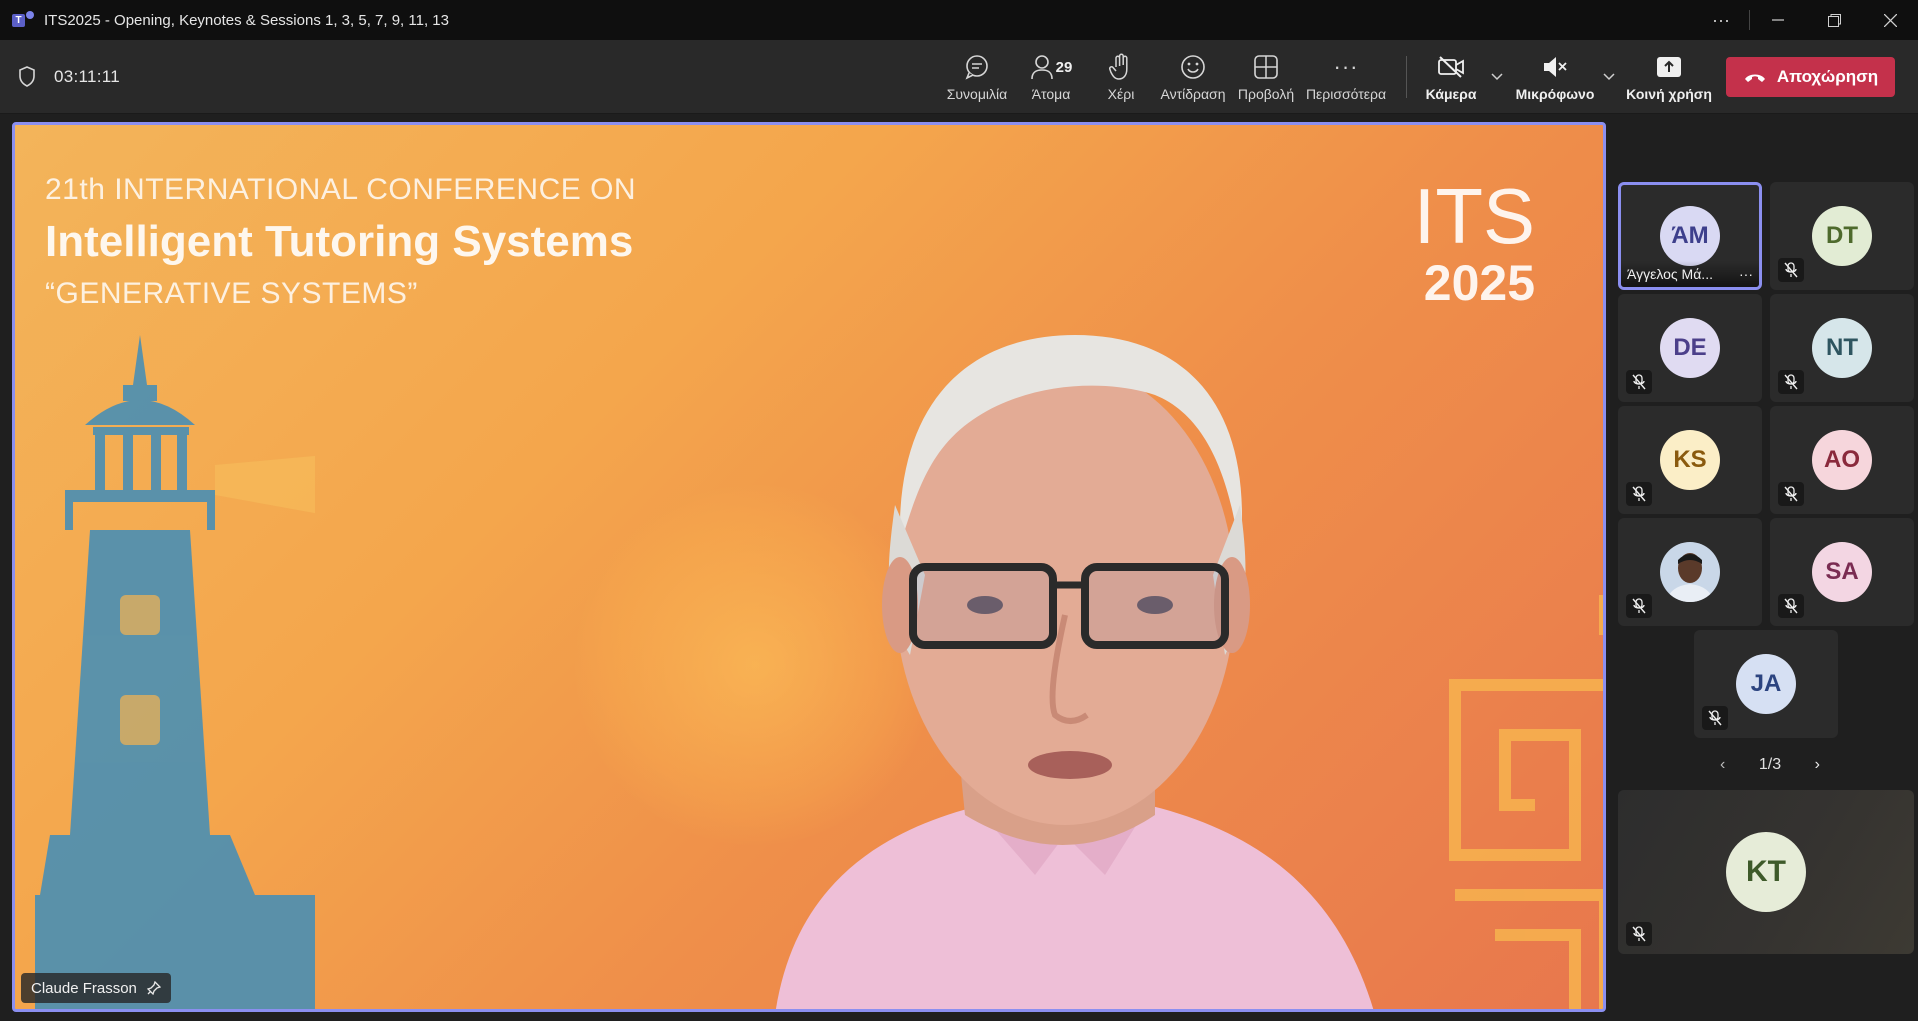 This screenshot has height=1021, width=1918. I want to click on people-label: Άτομα, so click(1051, 94).